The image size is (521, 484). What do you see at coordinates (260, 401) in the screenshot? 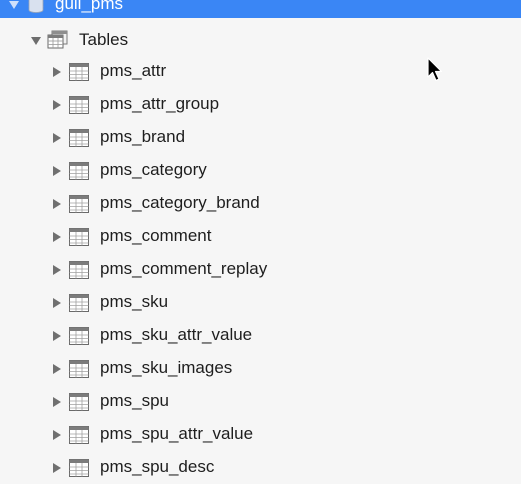
I see `table-item: pms_spu` at bounding box center [260, 401].